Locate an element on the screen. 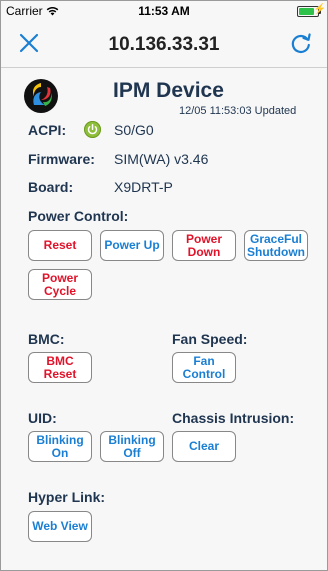 The width and height of the screenshot is (328, 571). charging-icon: ⚡ is located at coordinates (319, 9).